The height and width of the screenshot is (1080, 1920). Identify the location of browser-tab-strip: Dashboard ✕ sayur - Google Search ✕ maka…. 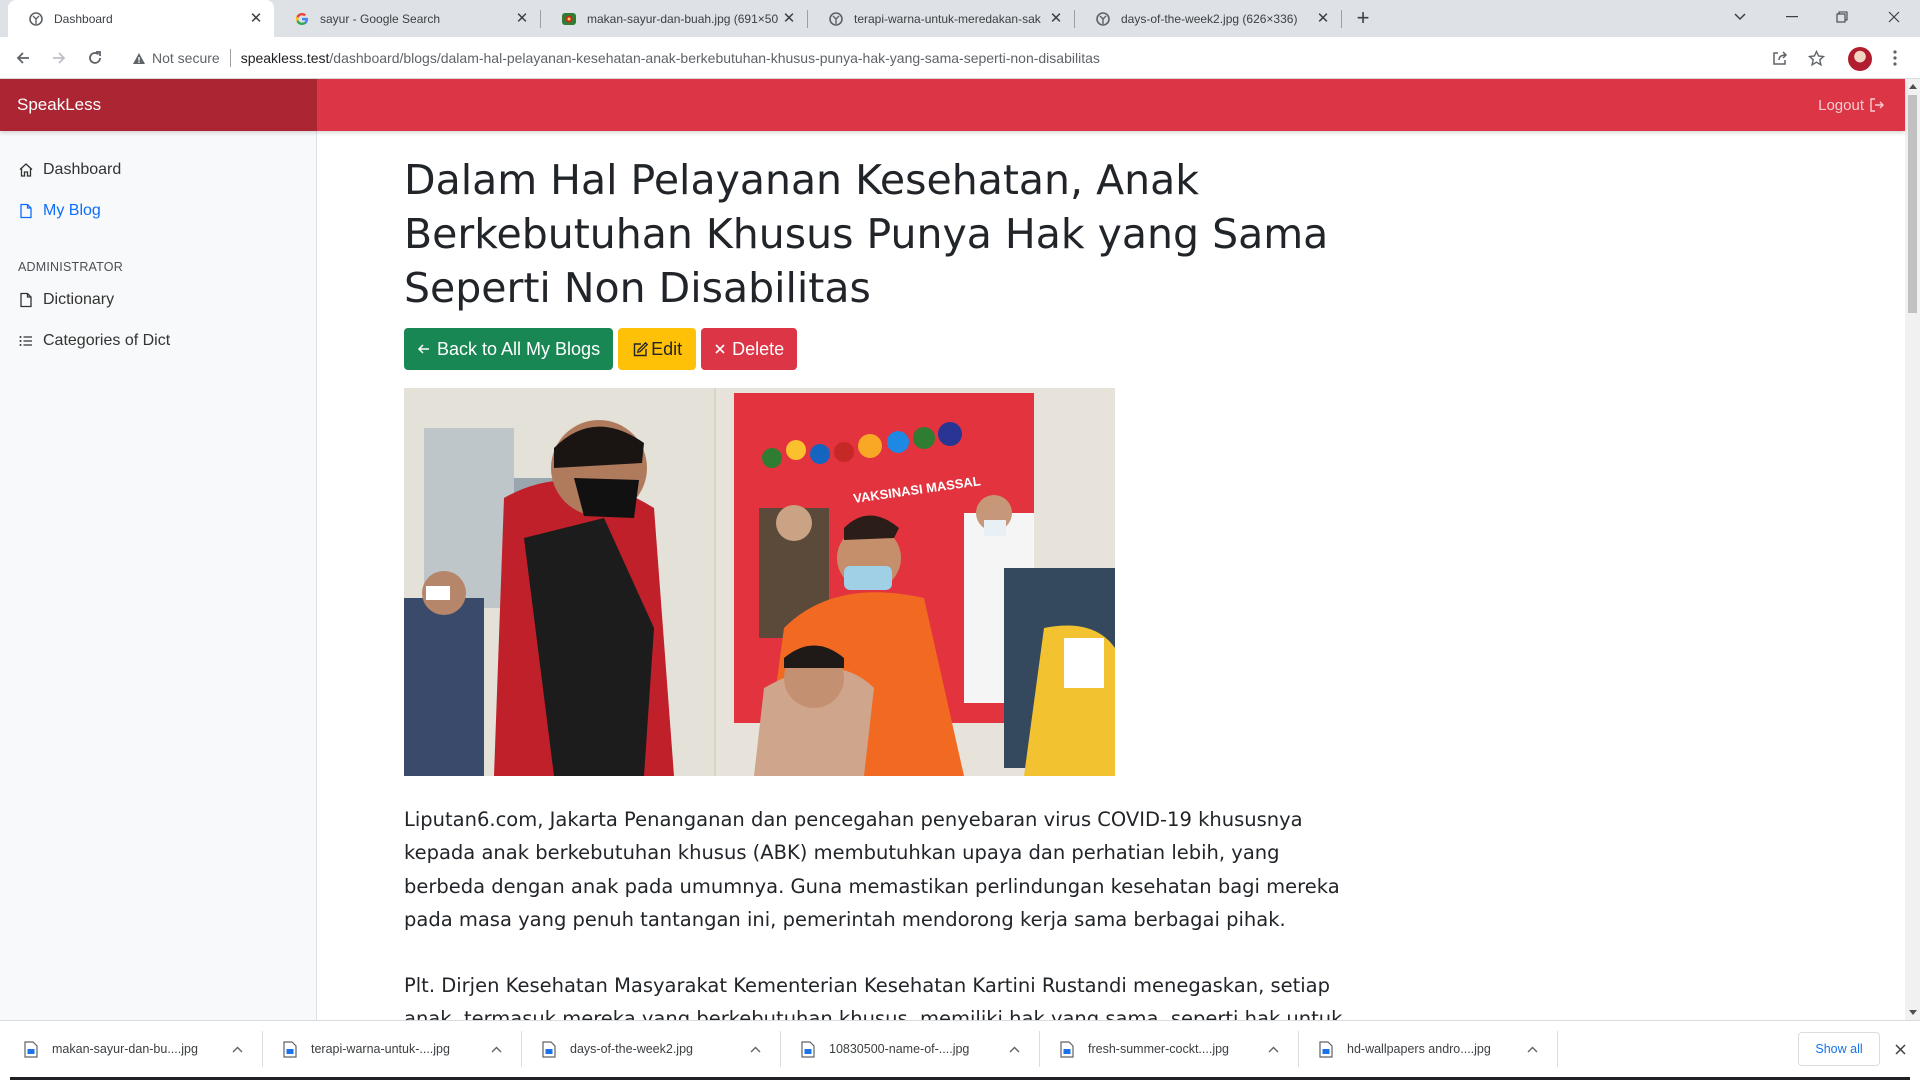
(960, 18).